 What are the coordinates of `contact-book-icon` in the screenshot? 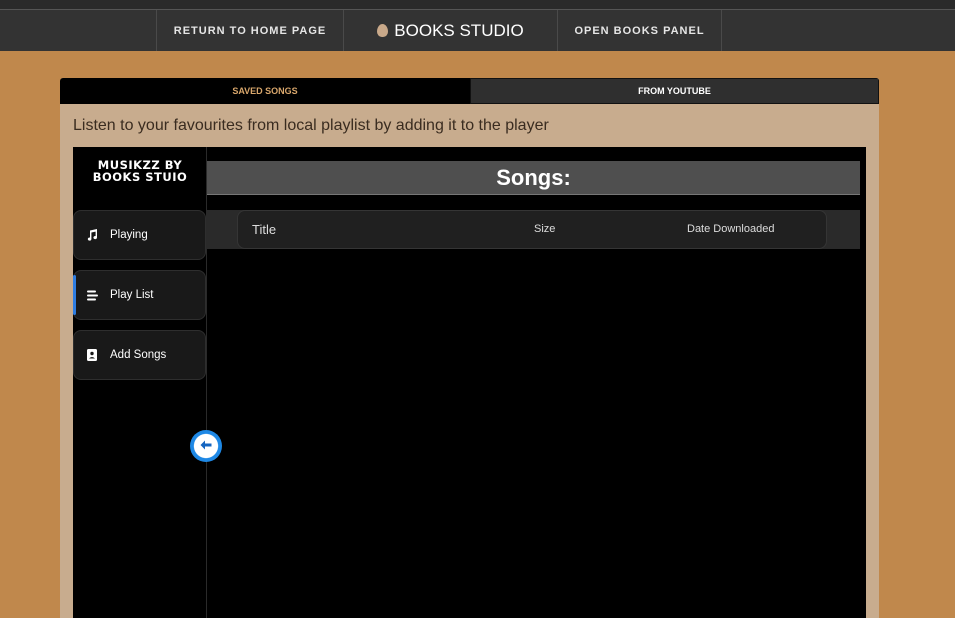 It's located at (92, 355).